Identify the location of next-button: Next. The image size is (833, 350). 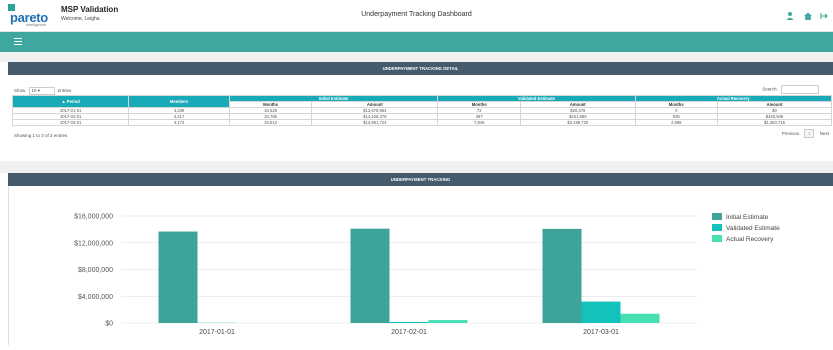
(824, 133).